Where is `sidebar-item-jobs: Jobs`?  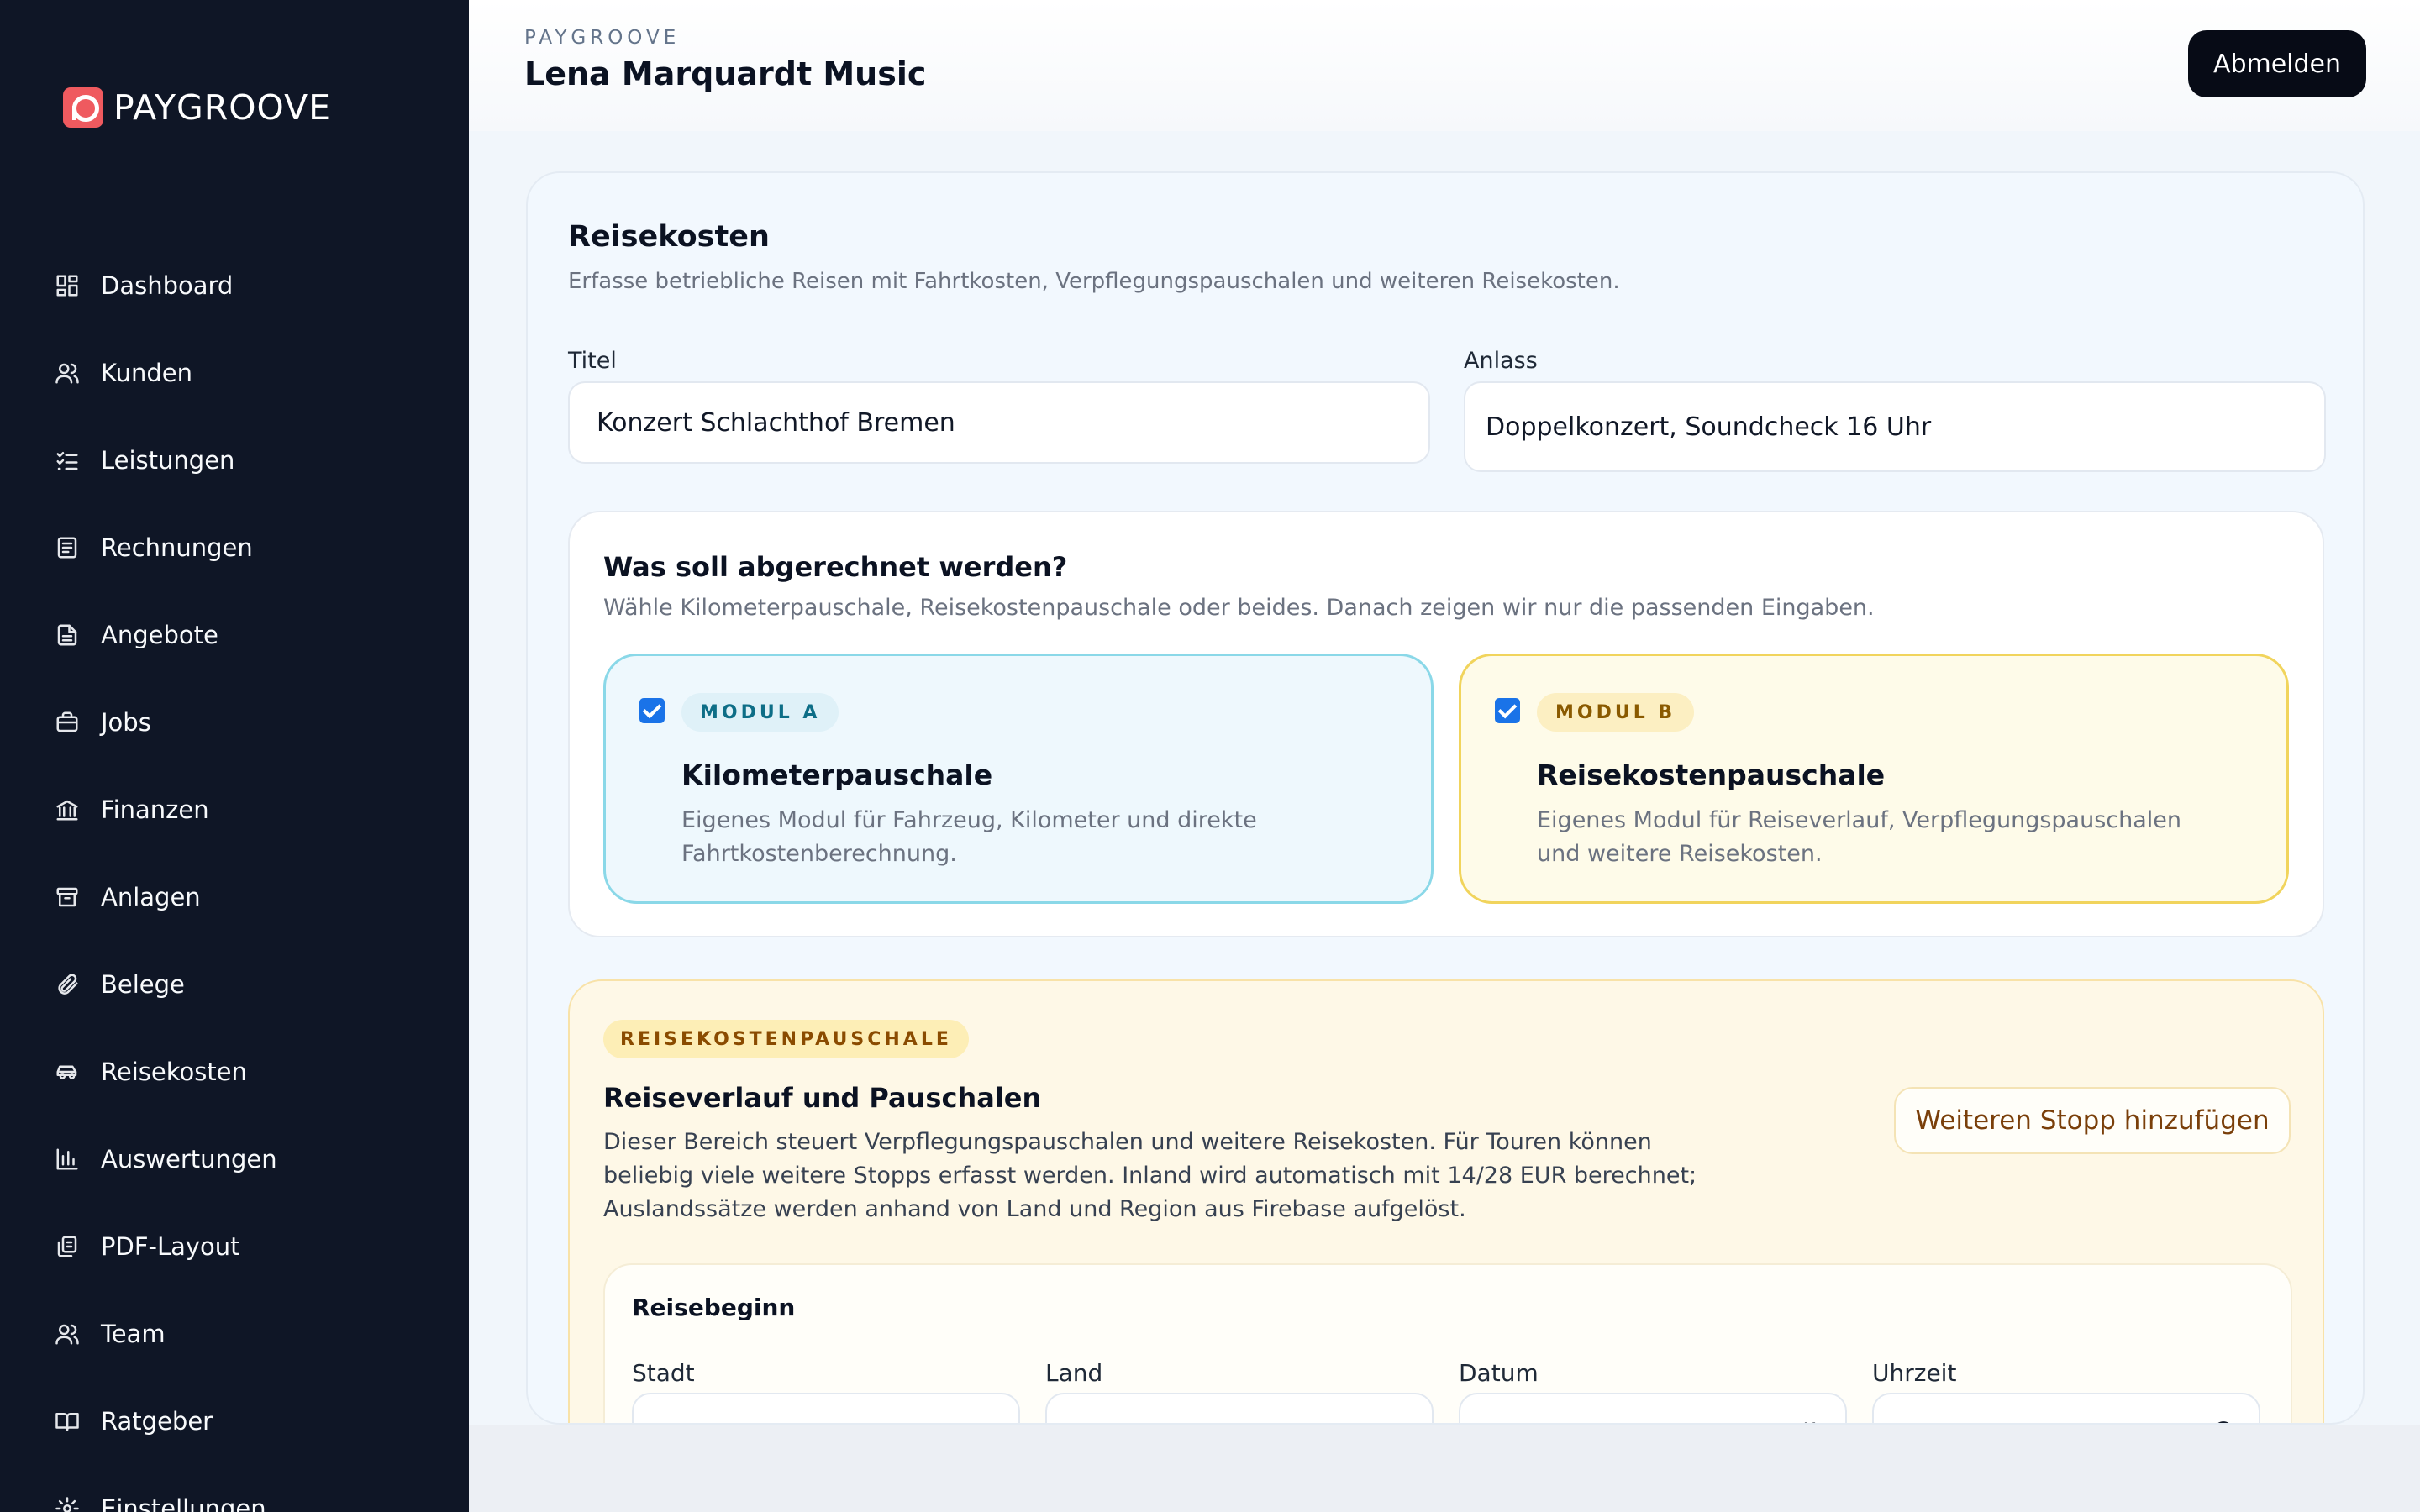
sidebar-item-jobs: Jobs is located at coordinates (234, 722).